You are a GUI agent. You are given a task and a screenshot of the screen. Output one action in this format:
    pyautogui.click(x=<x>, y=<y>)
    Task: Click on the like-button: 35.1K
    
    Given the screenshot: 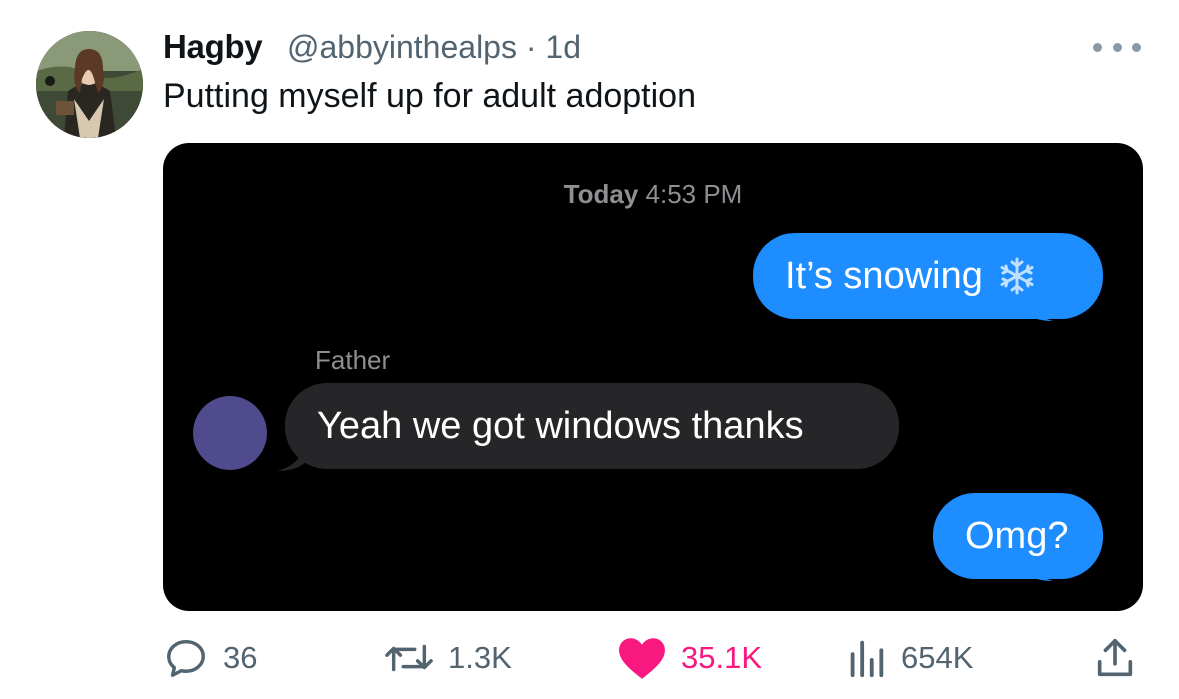 What is the action you would take?
    pyautogui.click(x=689, y=658)
    